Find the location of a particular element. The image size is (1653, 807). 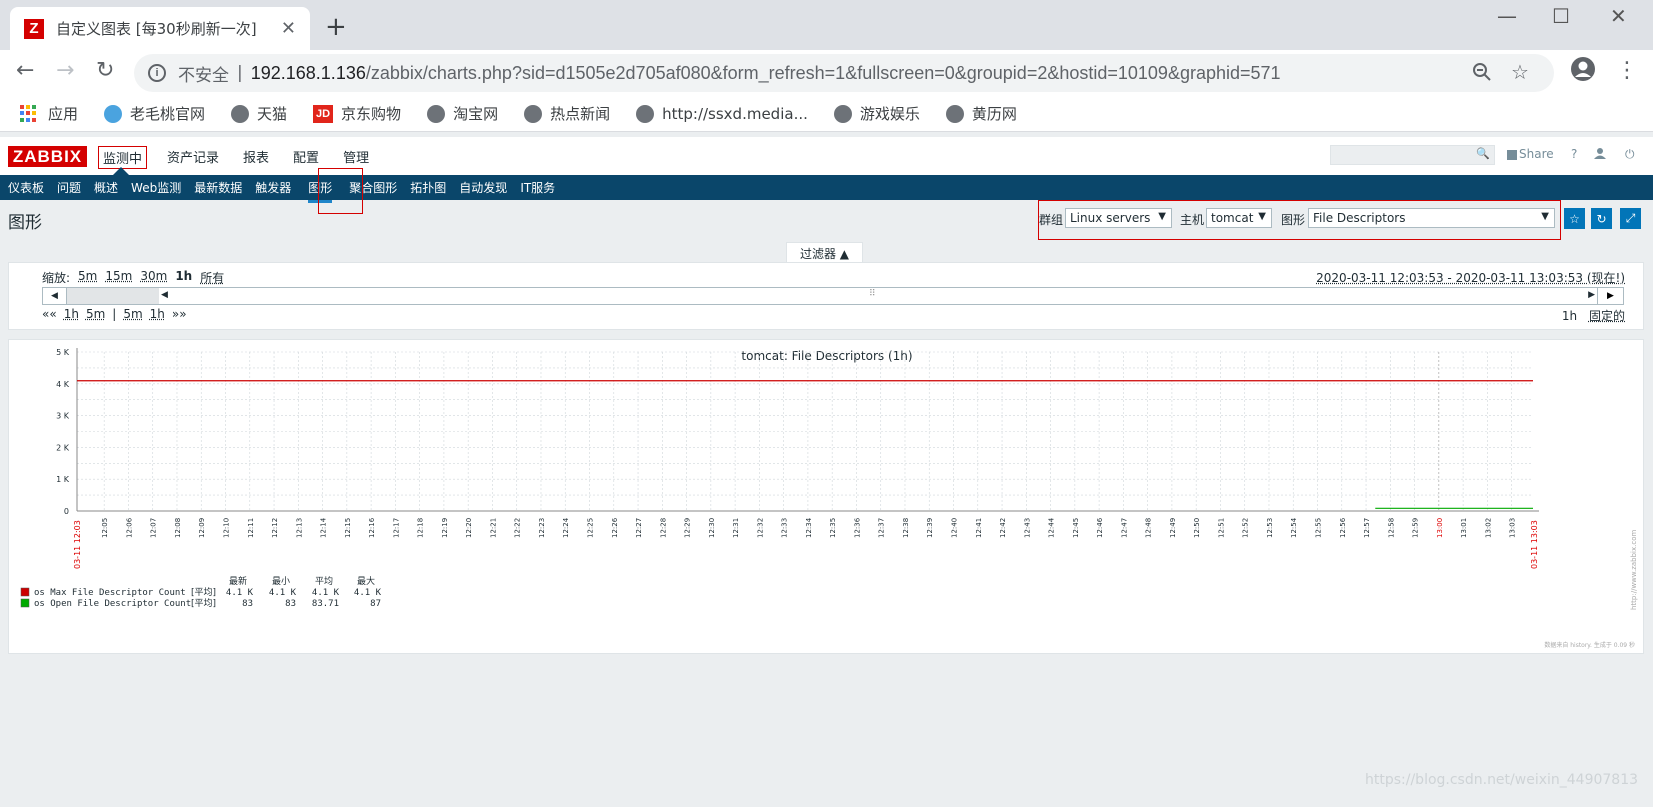

zoom-all: 所有 is located at coordinates (212, 277).